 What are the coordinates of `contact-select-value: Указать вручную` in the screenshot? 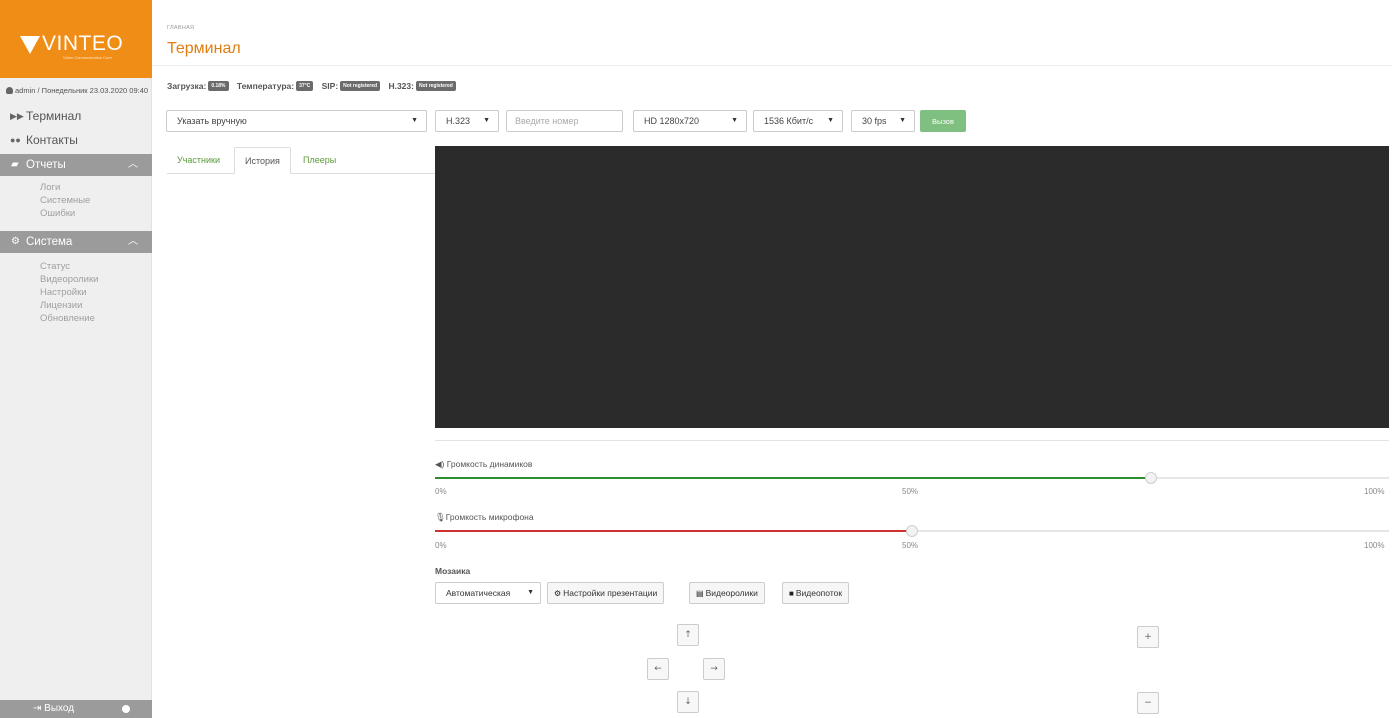 It's located at (212, 121).